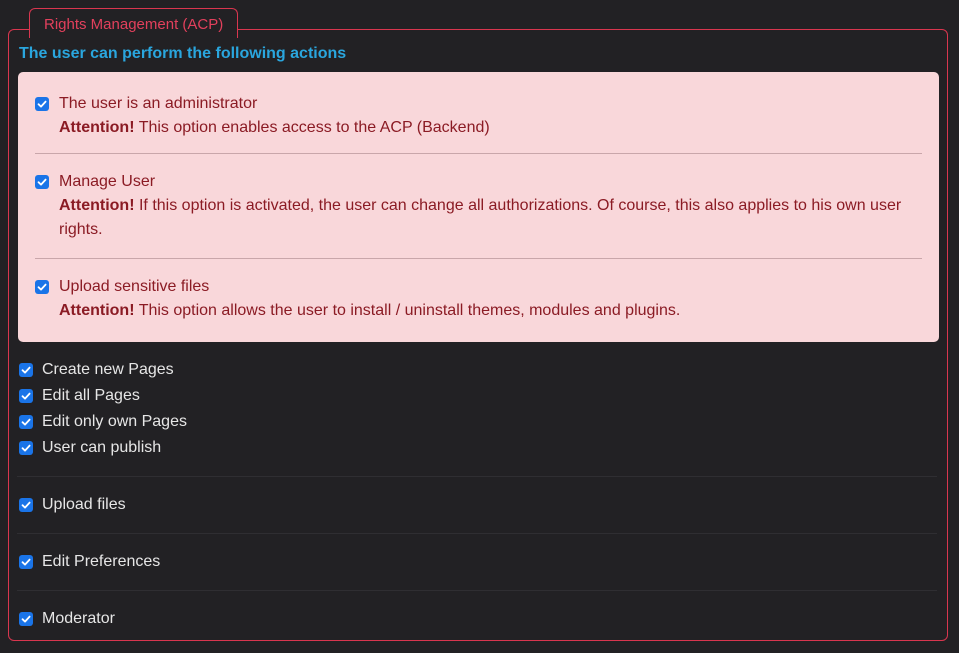 Image resolution: width=959 pixels, height=653 pixels. I want to click on user-can-publish-checkbox, so click(26, 448).